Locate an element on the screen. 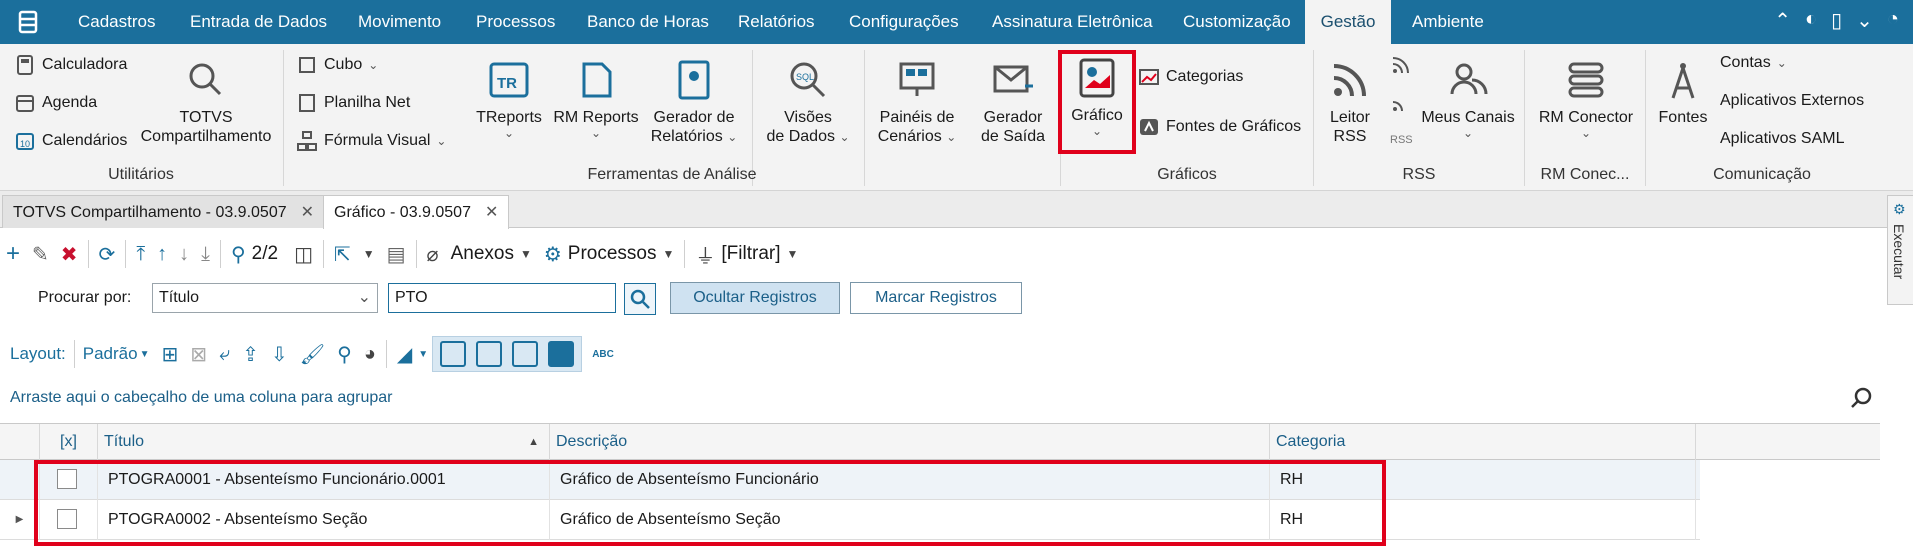  layout-view-2-icon is located at coordinates (489, 354).